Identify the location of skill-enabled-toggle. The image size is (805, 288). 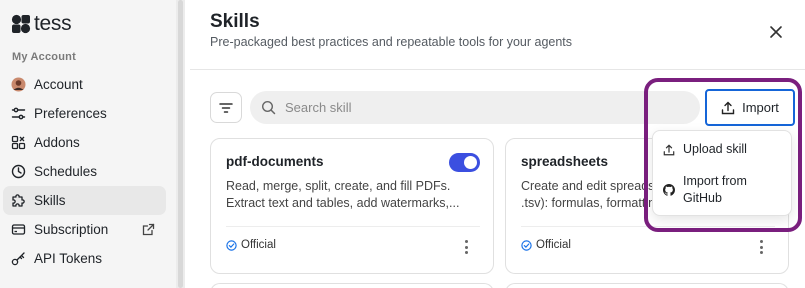
(464, 162).